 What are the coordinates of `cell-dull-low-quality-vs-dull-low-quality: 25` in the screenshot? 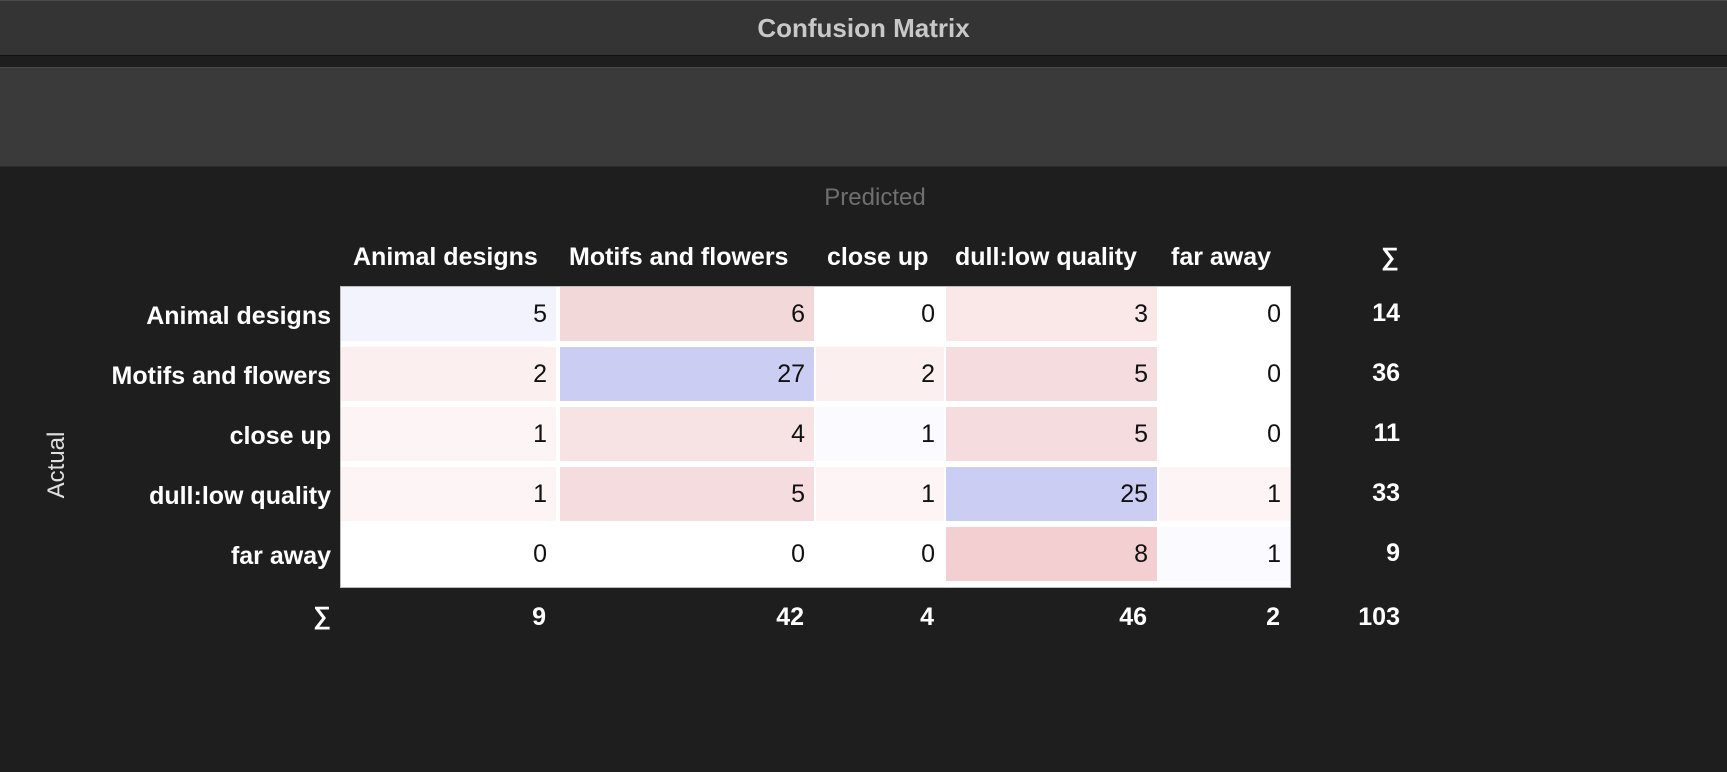 It's located at (1051, 494).